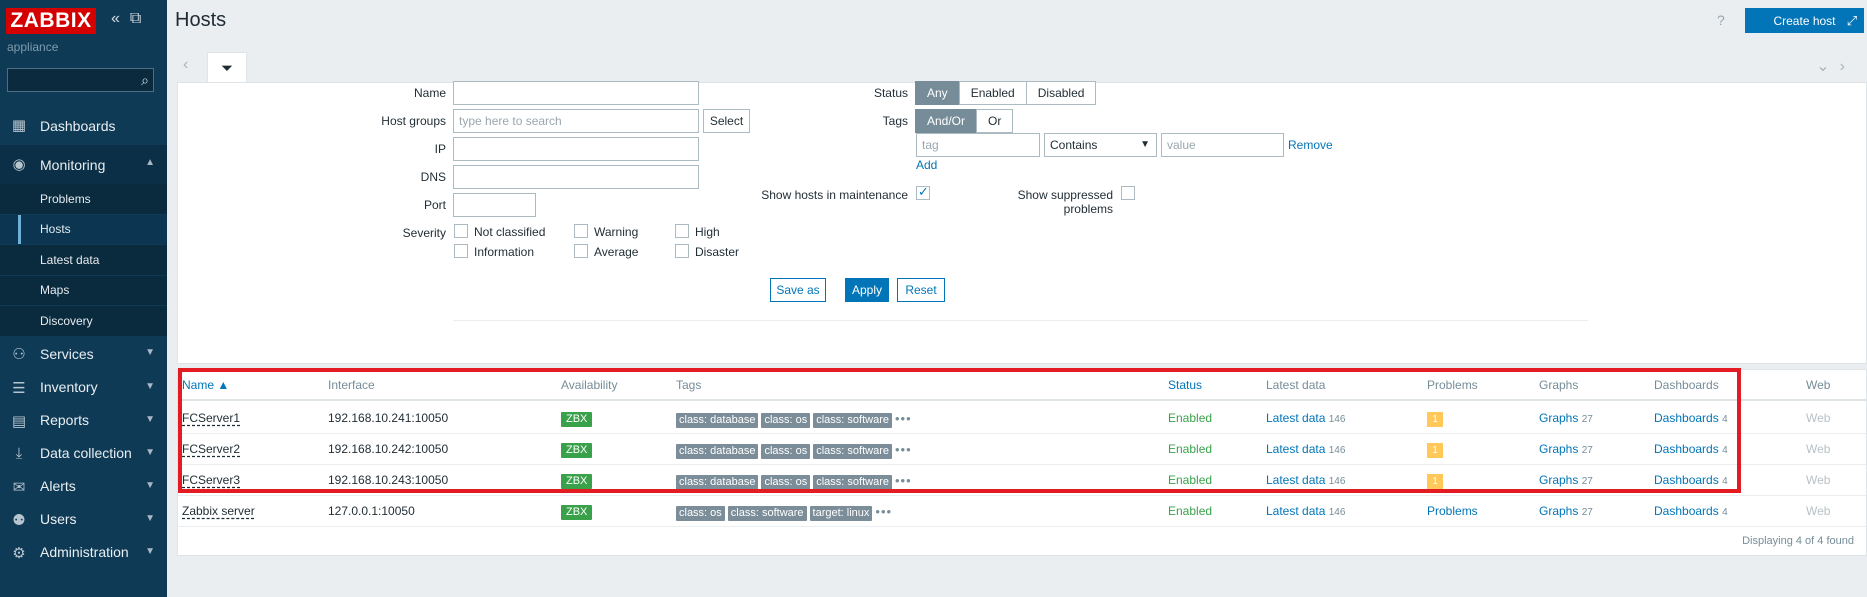 This screenshot has height=597, width=1867. I want to click on remove-tag-link: Remove, so click(1310, 145).